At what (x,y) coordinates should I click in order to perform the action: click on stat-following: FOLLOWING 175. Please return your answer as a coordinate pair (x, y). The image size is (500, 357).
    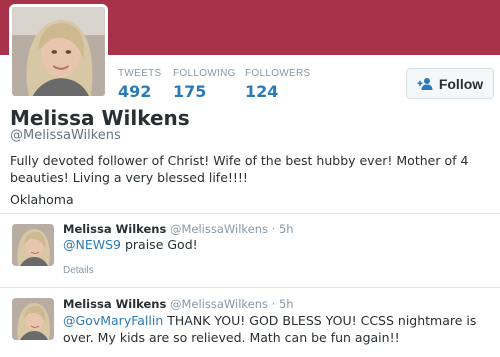
    Looking at the image, I should click on (204, 84).